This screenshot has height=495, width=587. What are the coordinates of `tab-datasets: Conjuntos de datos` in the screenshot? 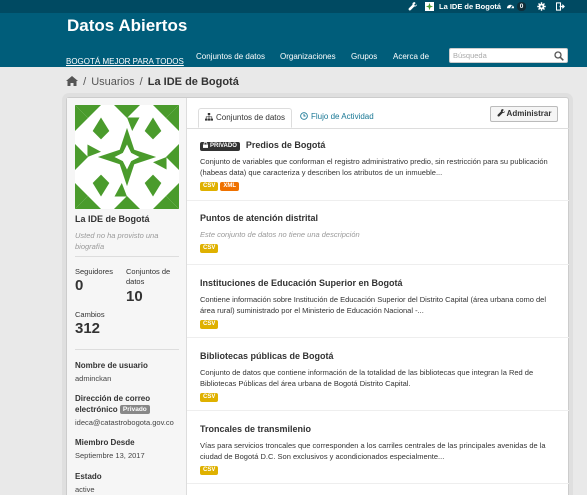 It's located at (245, 118).